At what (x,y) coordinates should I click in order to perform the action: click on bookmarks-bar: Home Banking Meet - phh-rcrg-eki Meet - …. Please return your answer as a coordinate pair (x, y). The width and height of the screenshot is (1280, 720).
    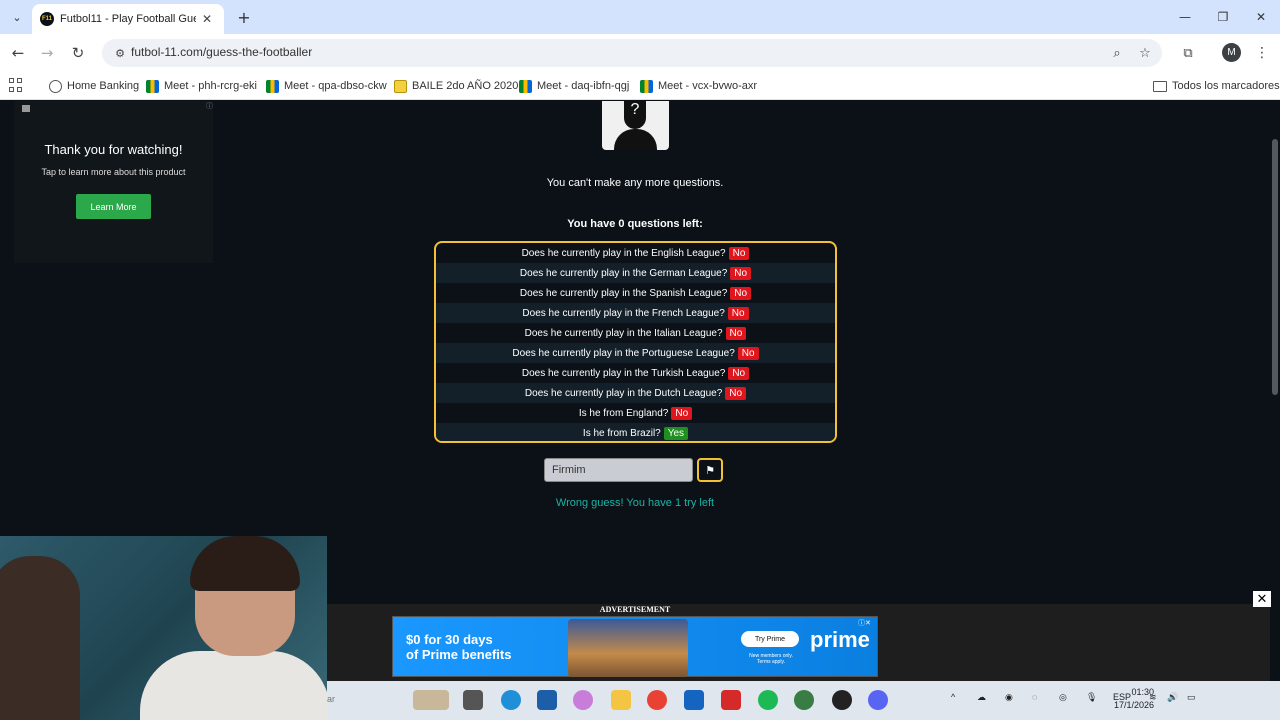
    Looking at the image, I should click on (640, 86).